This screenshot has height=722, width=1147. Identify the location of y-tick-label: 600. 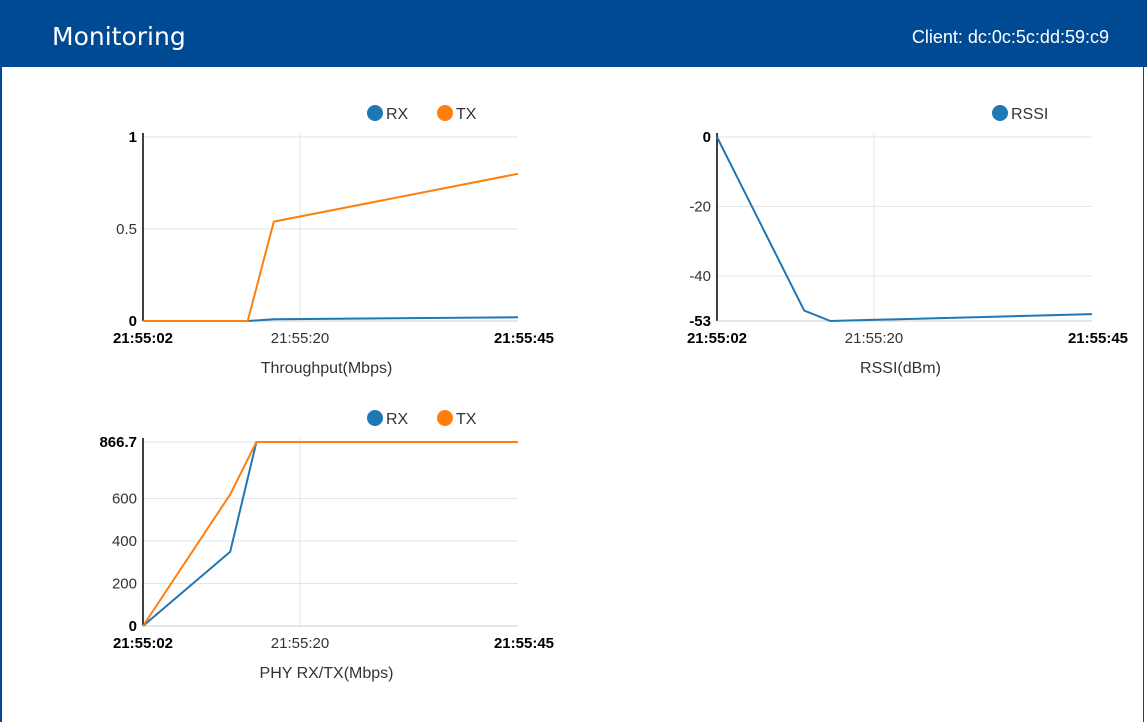
(124, 499).